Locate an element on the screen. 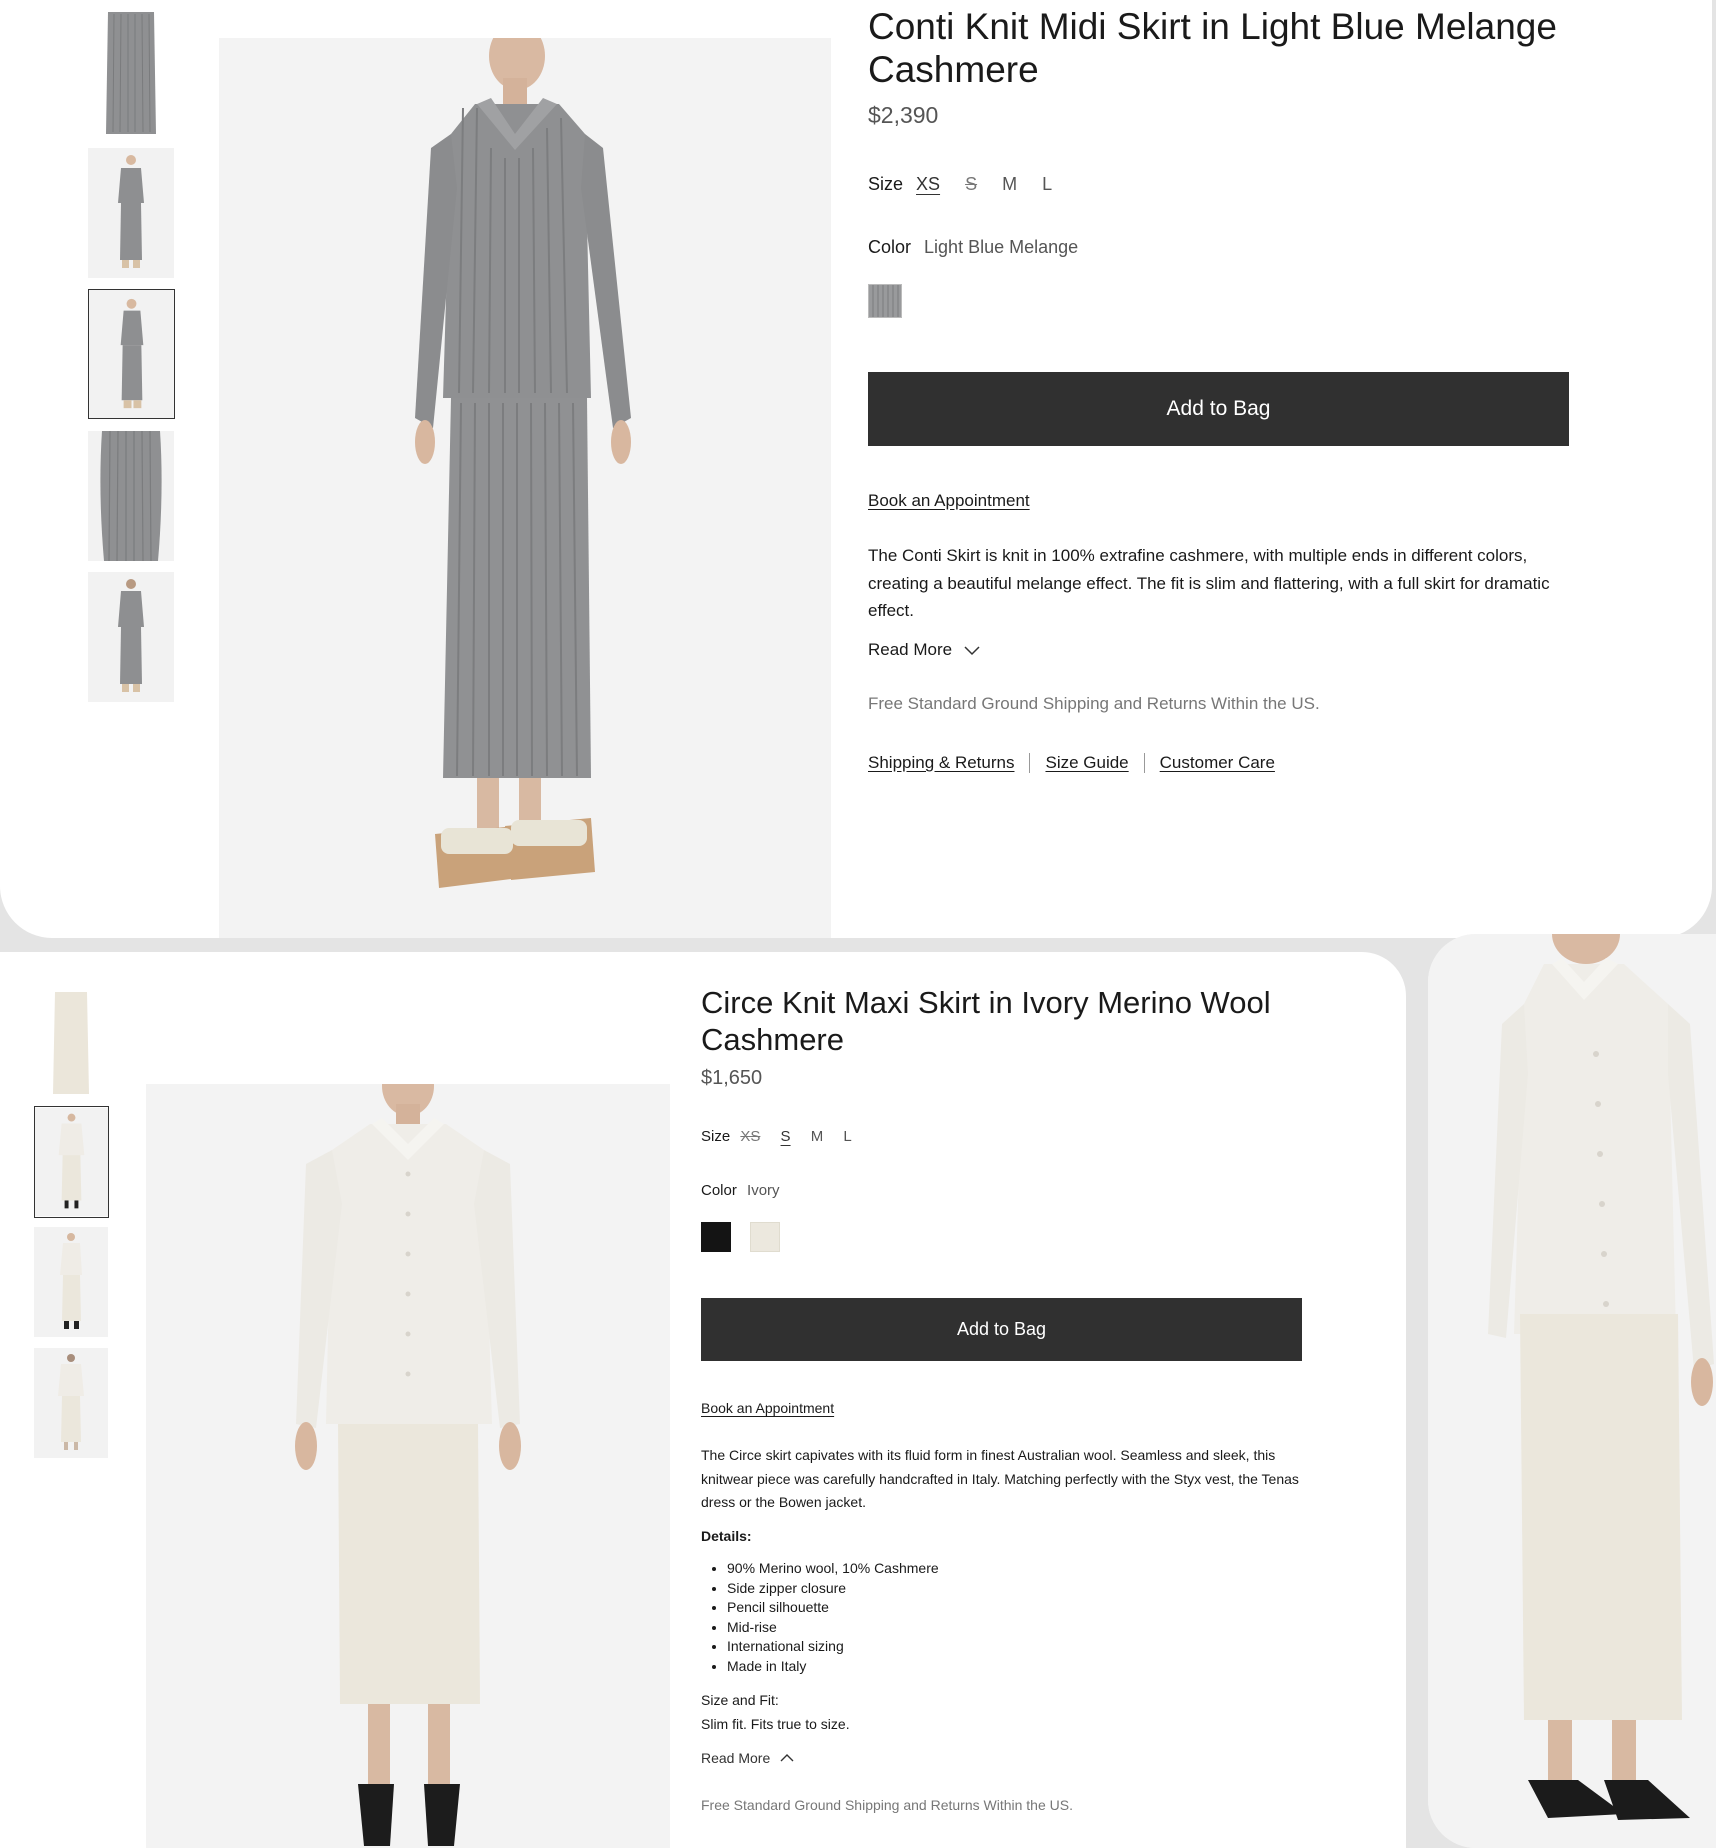 Image resolution: width=1716 pixels, height=1848 pixels. size-fit-text: Slim fit. Fits true to size. is located at coordinates (775, 1724).